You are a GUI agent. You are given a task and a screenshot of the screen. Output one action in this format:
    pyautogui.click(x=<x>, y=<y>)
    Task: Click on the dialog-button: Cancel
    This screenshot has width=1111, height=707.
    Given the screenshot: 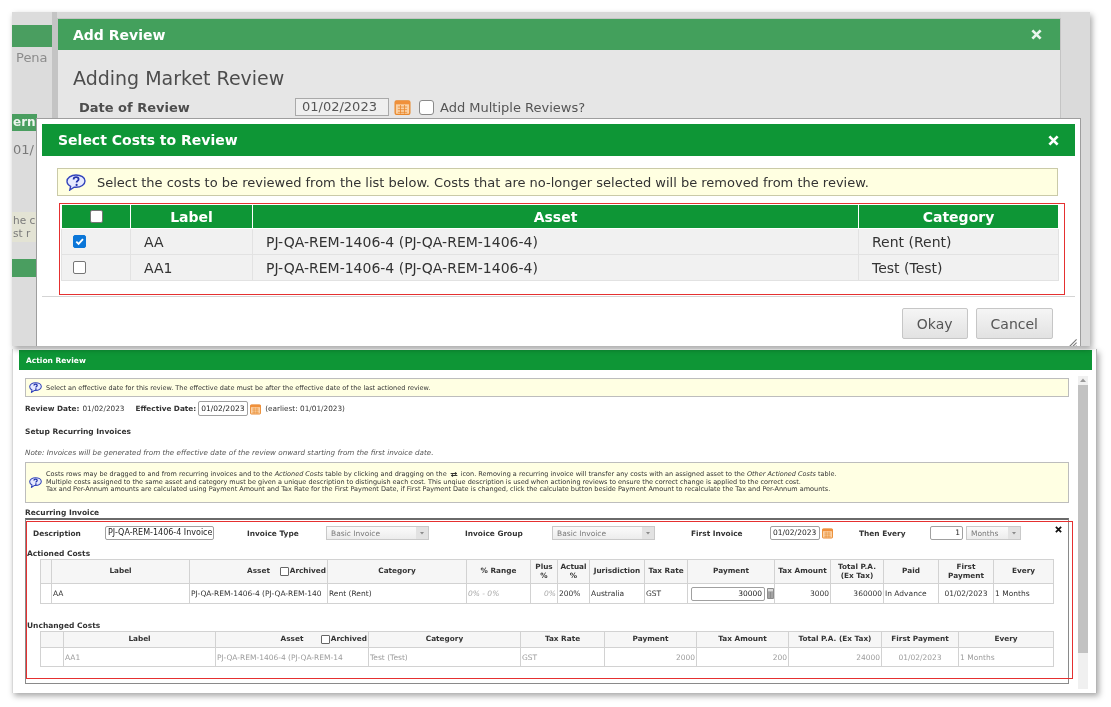 What is the action you would take?
    pyautogui.click(x=1014, y=323)
    